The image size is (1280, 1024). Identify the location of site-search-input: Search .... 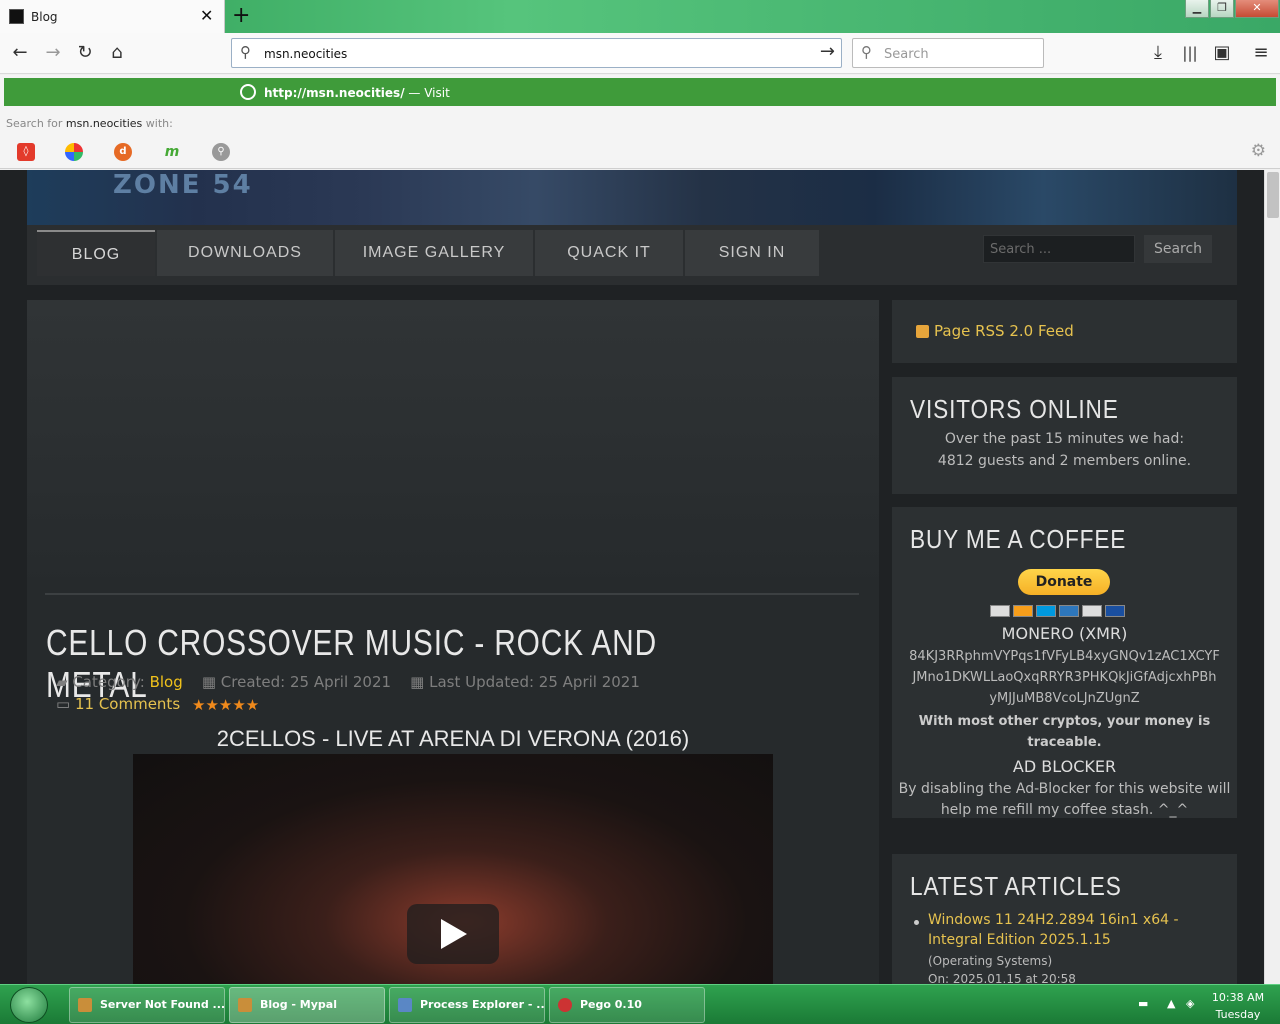
(1059, 249).